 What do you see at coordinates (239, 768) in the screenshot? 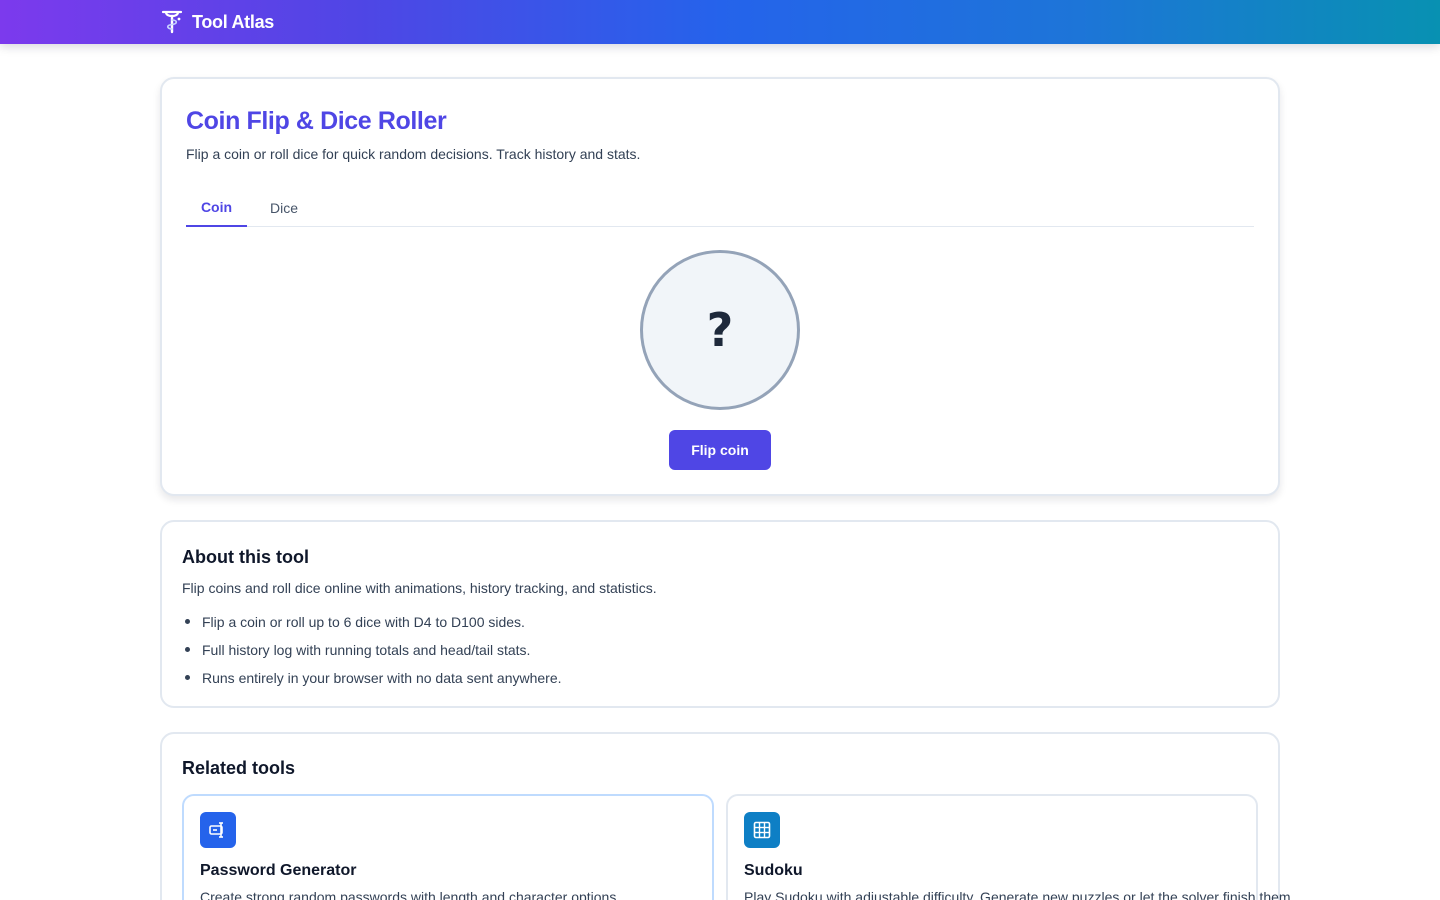
I see `related-heading: Related tools` at bounding box center [239, 768].